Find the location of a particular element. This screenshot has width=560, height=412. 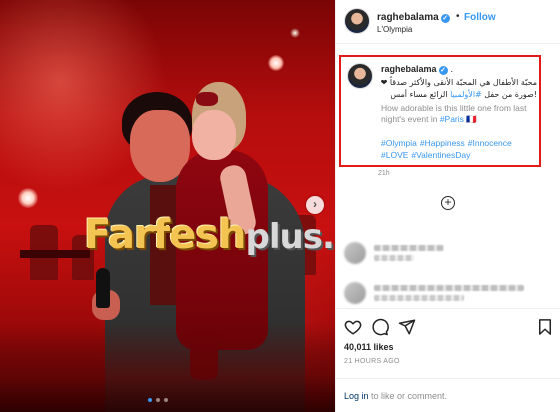

login-prompt: Log in to like or comment. is located at coordinates (448, 395).